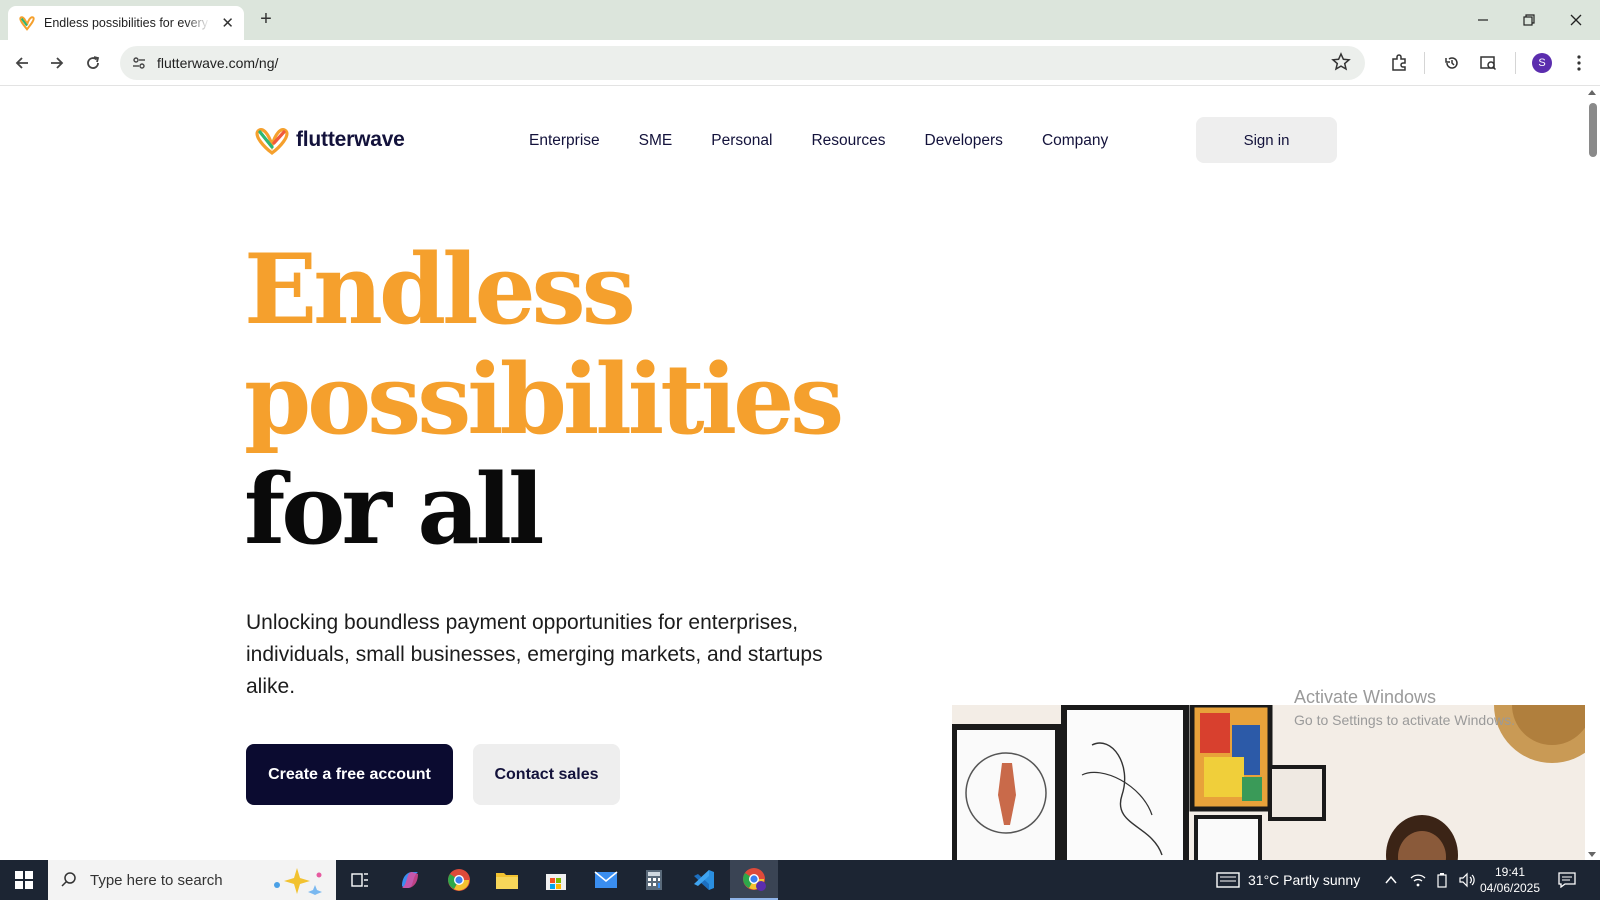  I want to click on tab-search-icon, so click(1488, 63).